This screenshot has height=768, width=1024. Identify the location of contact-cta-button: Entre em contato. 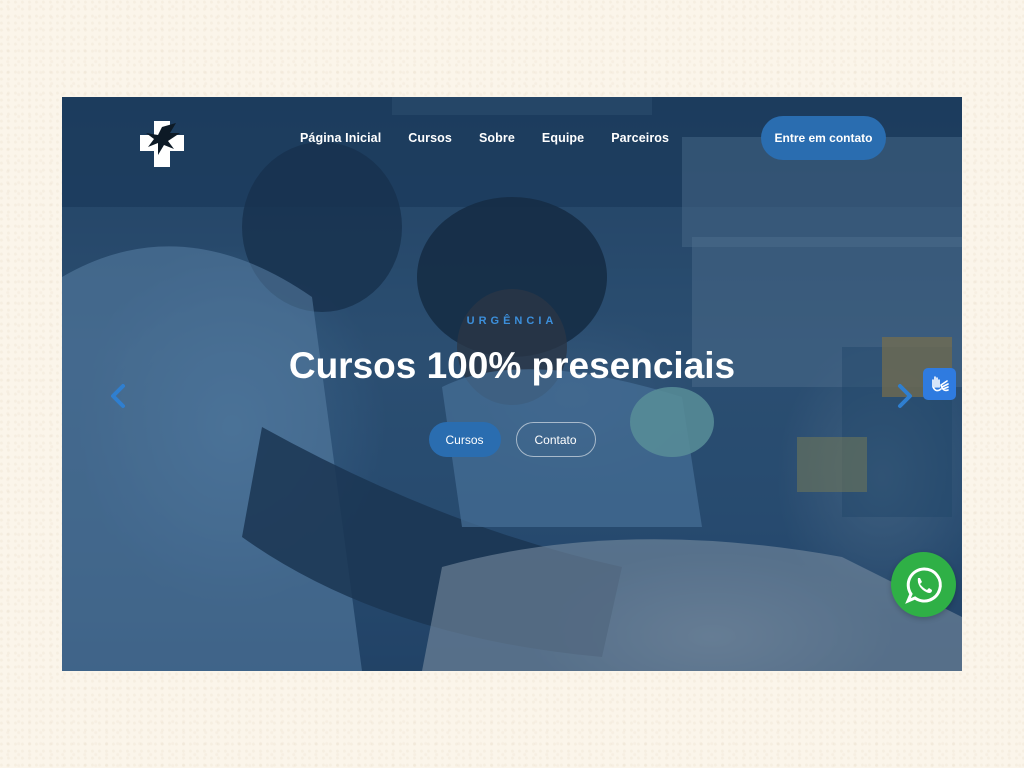
(823, 138).